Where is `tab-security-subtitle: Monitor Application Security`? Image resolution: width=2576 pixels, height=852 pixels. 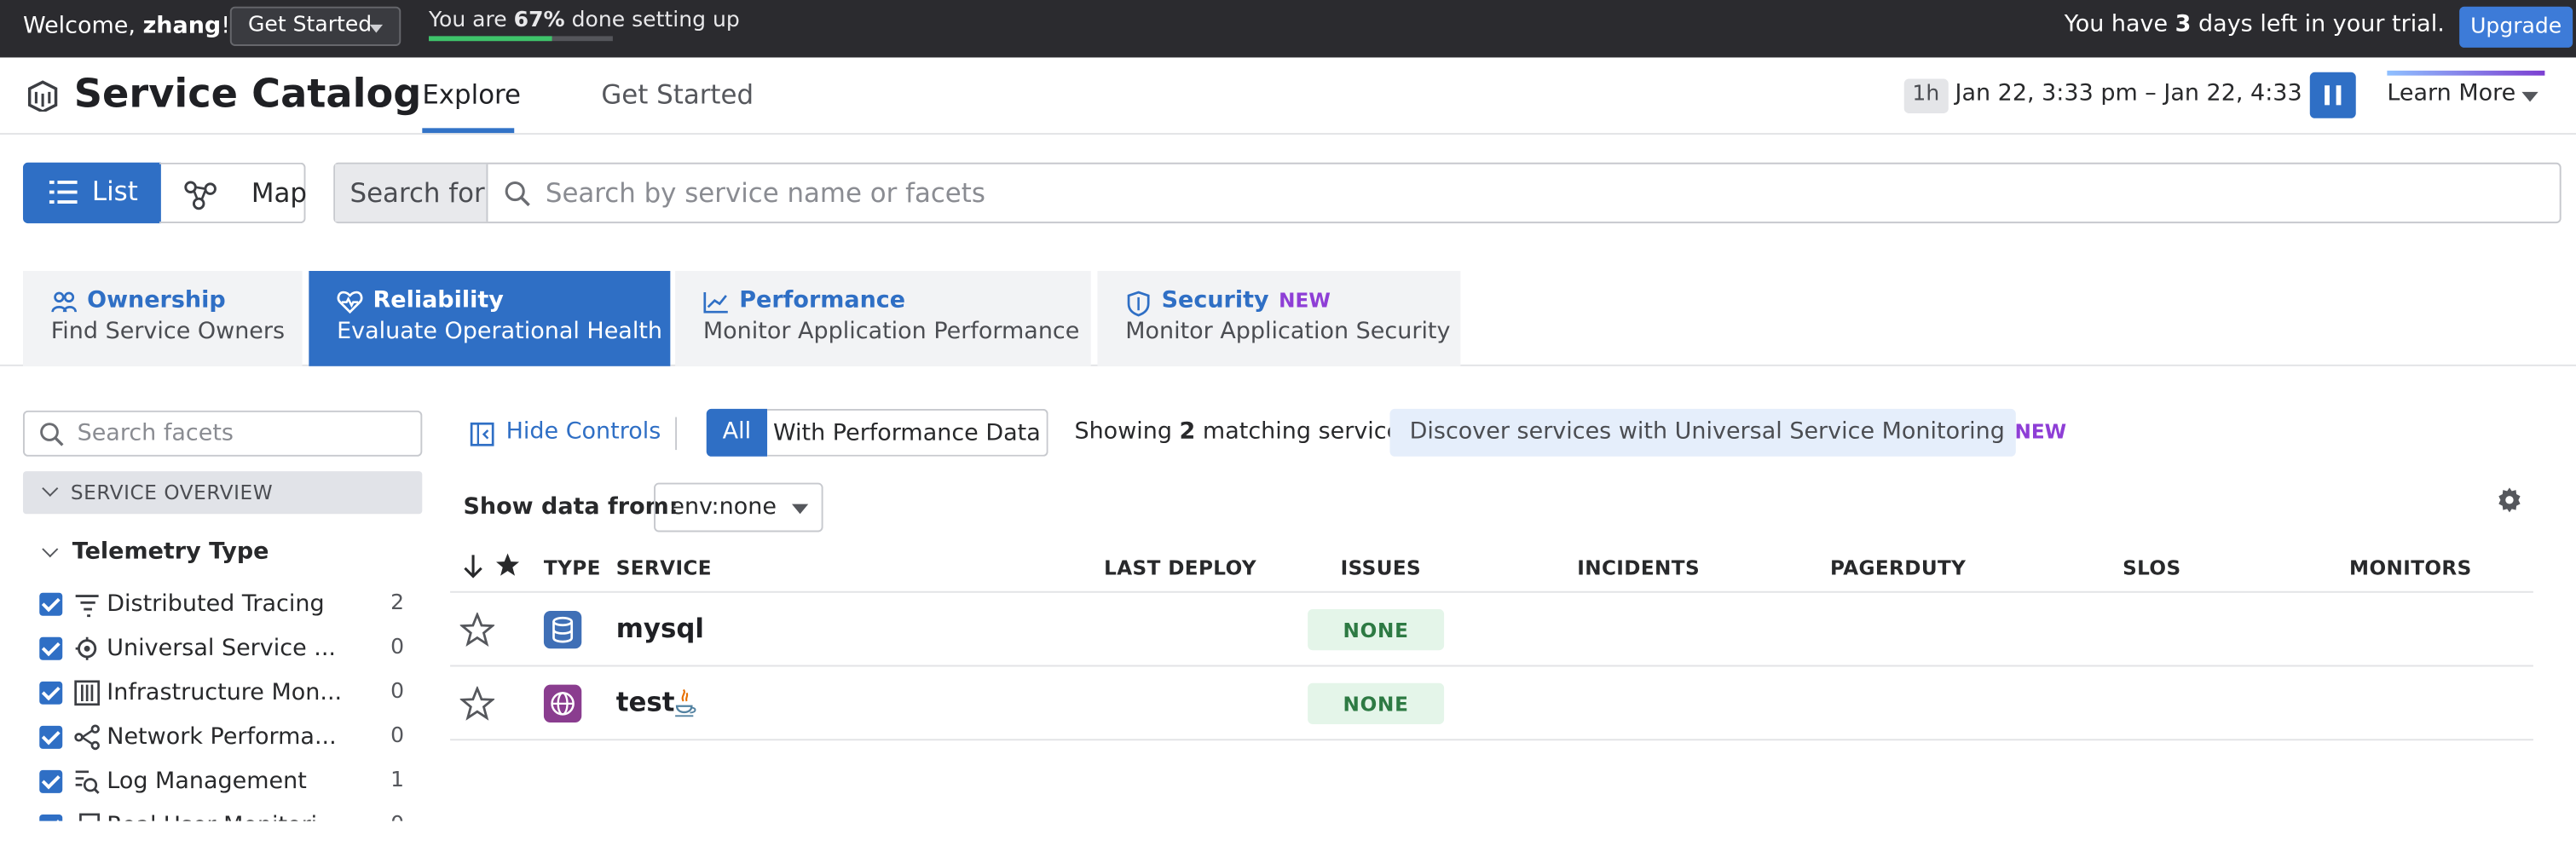
tab-security-subtitle: Monitor Application Security is located at coordinates (1288, 331).